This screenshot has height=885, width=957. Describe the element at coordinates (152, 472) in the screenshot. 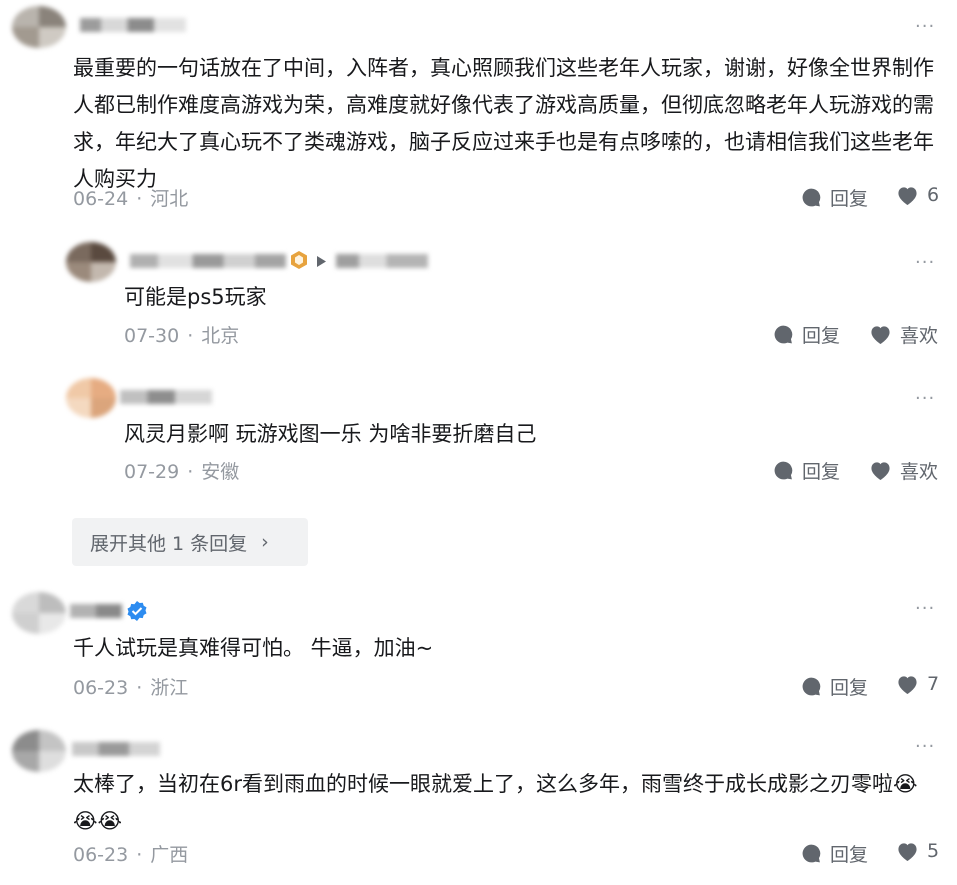

I see `reply-date: 07-29` at that location.